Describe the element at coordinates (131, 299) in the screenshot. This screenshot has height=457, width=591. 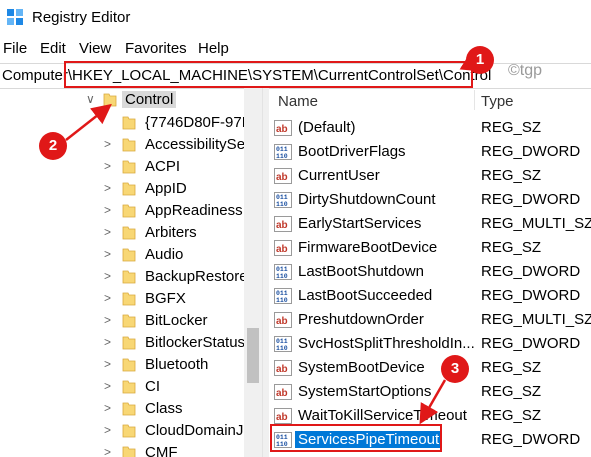
I see `tree-item: > BGFX` at that location.